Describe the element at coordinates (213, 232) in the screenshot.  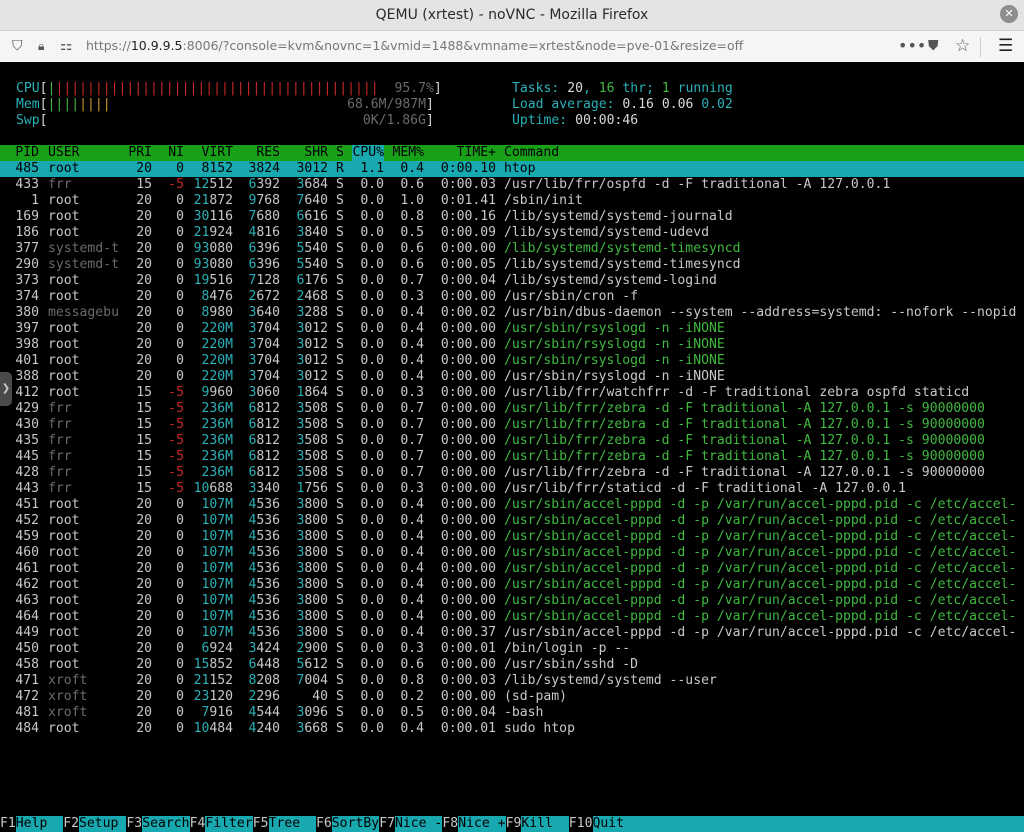
I see `cell-virt: 21924` at that location.